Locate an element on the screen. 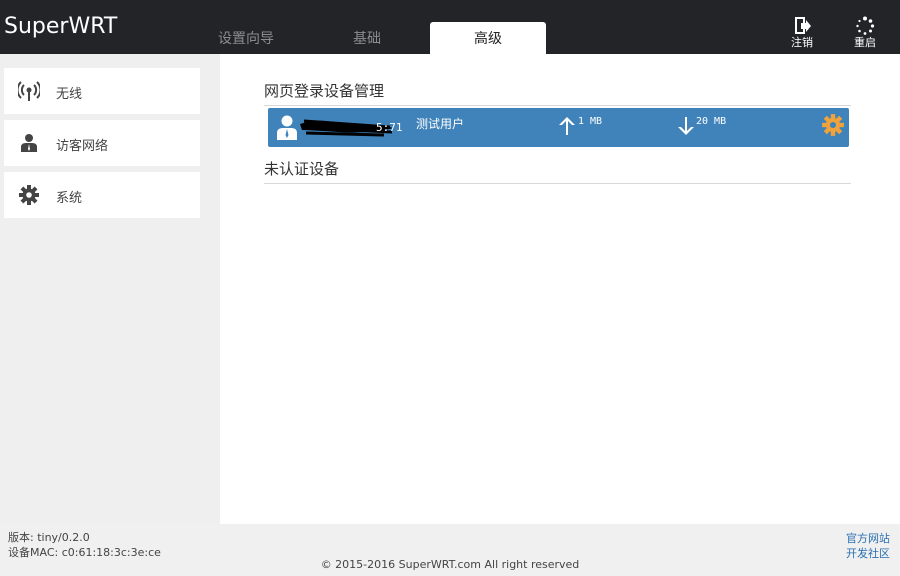  upload-traffic: 1 MB is located at coordinates (590, 121).